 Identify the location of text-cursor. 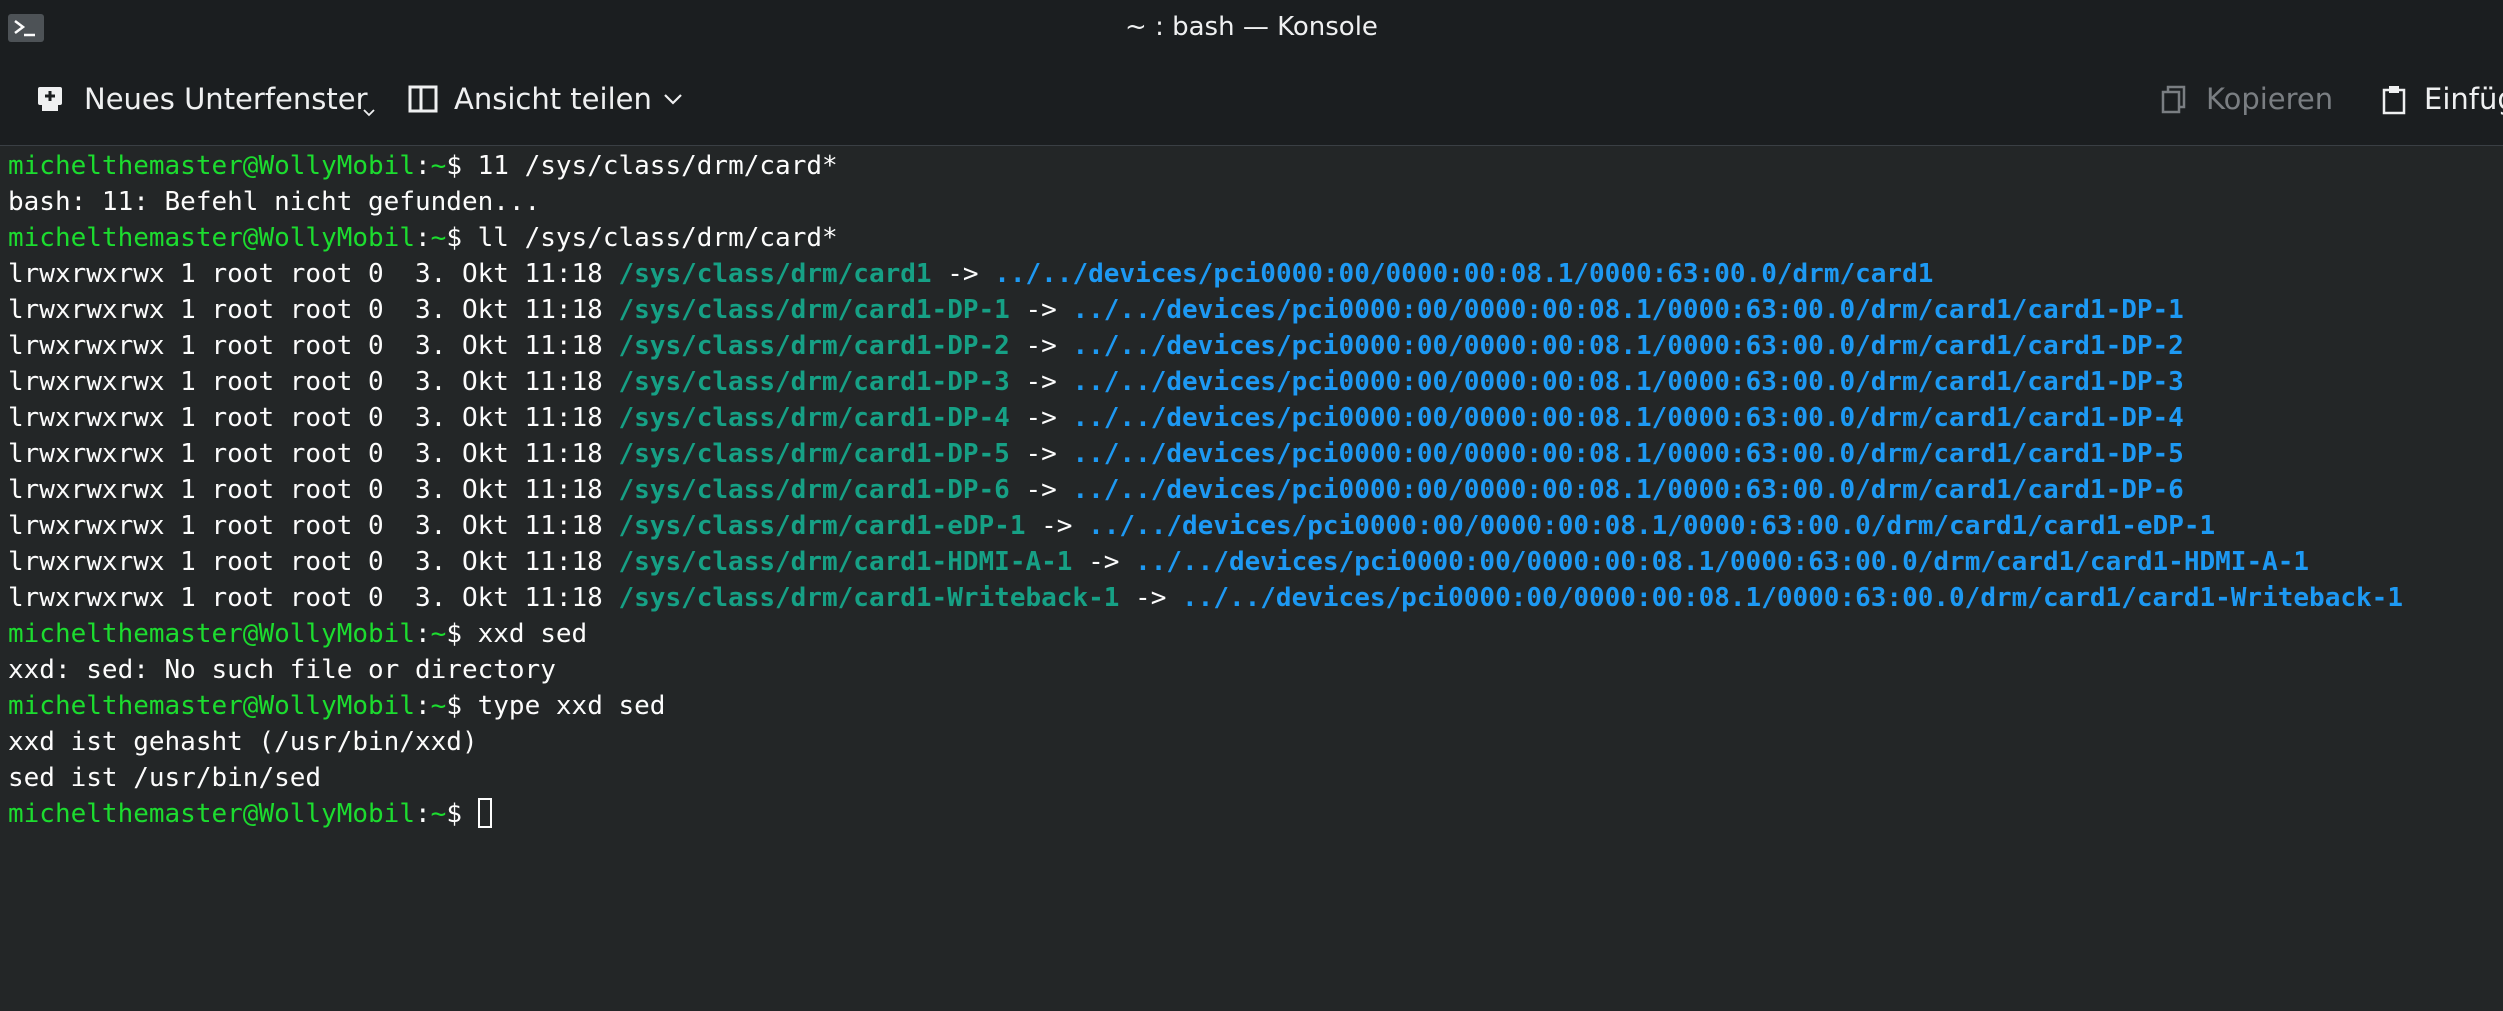
(484, 813).